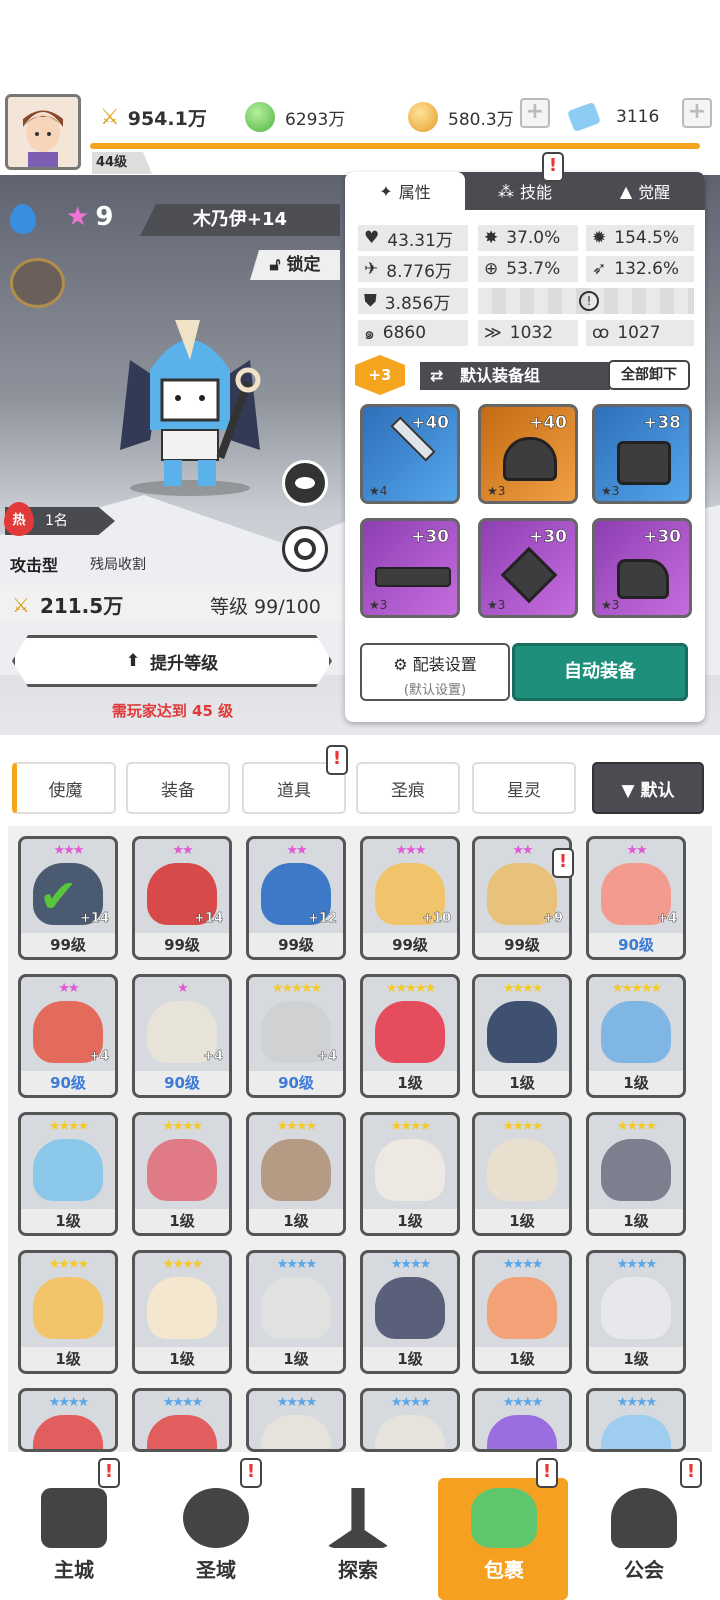 The height and width of the screenshot is (1600, 720). I want to click on card-stars: ★★, so click(296, 850).